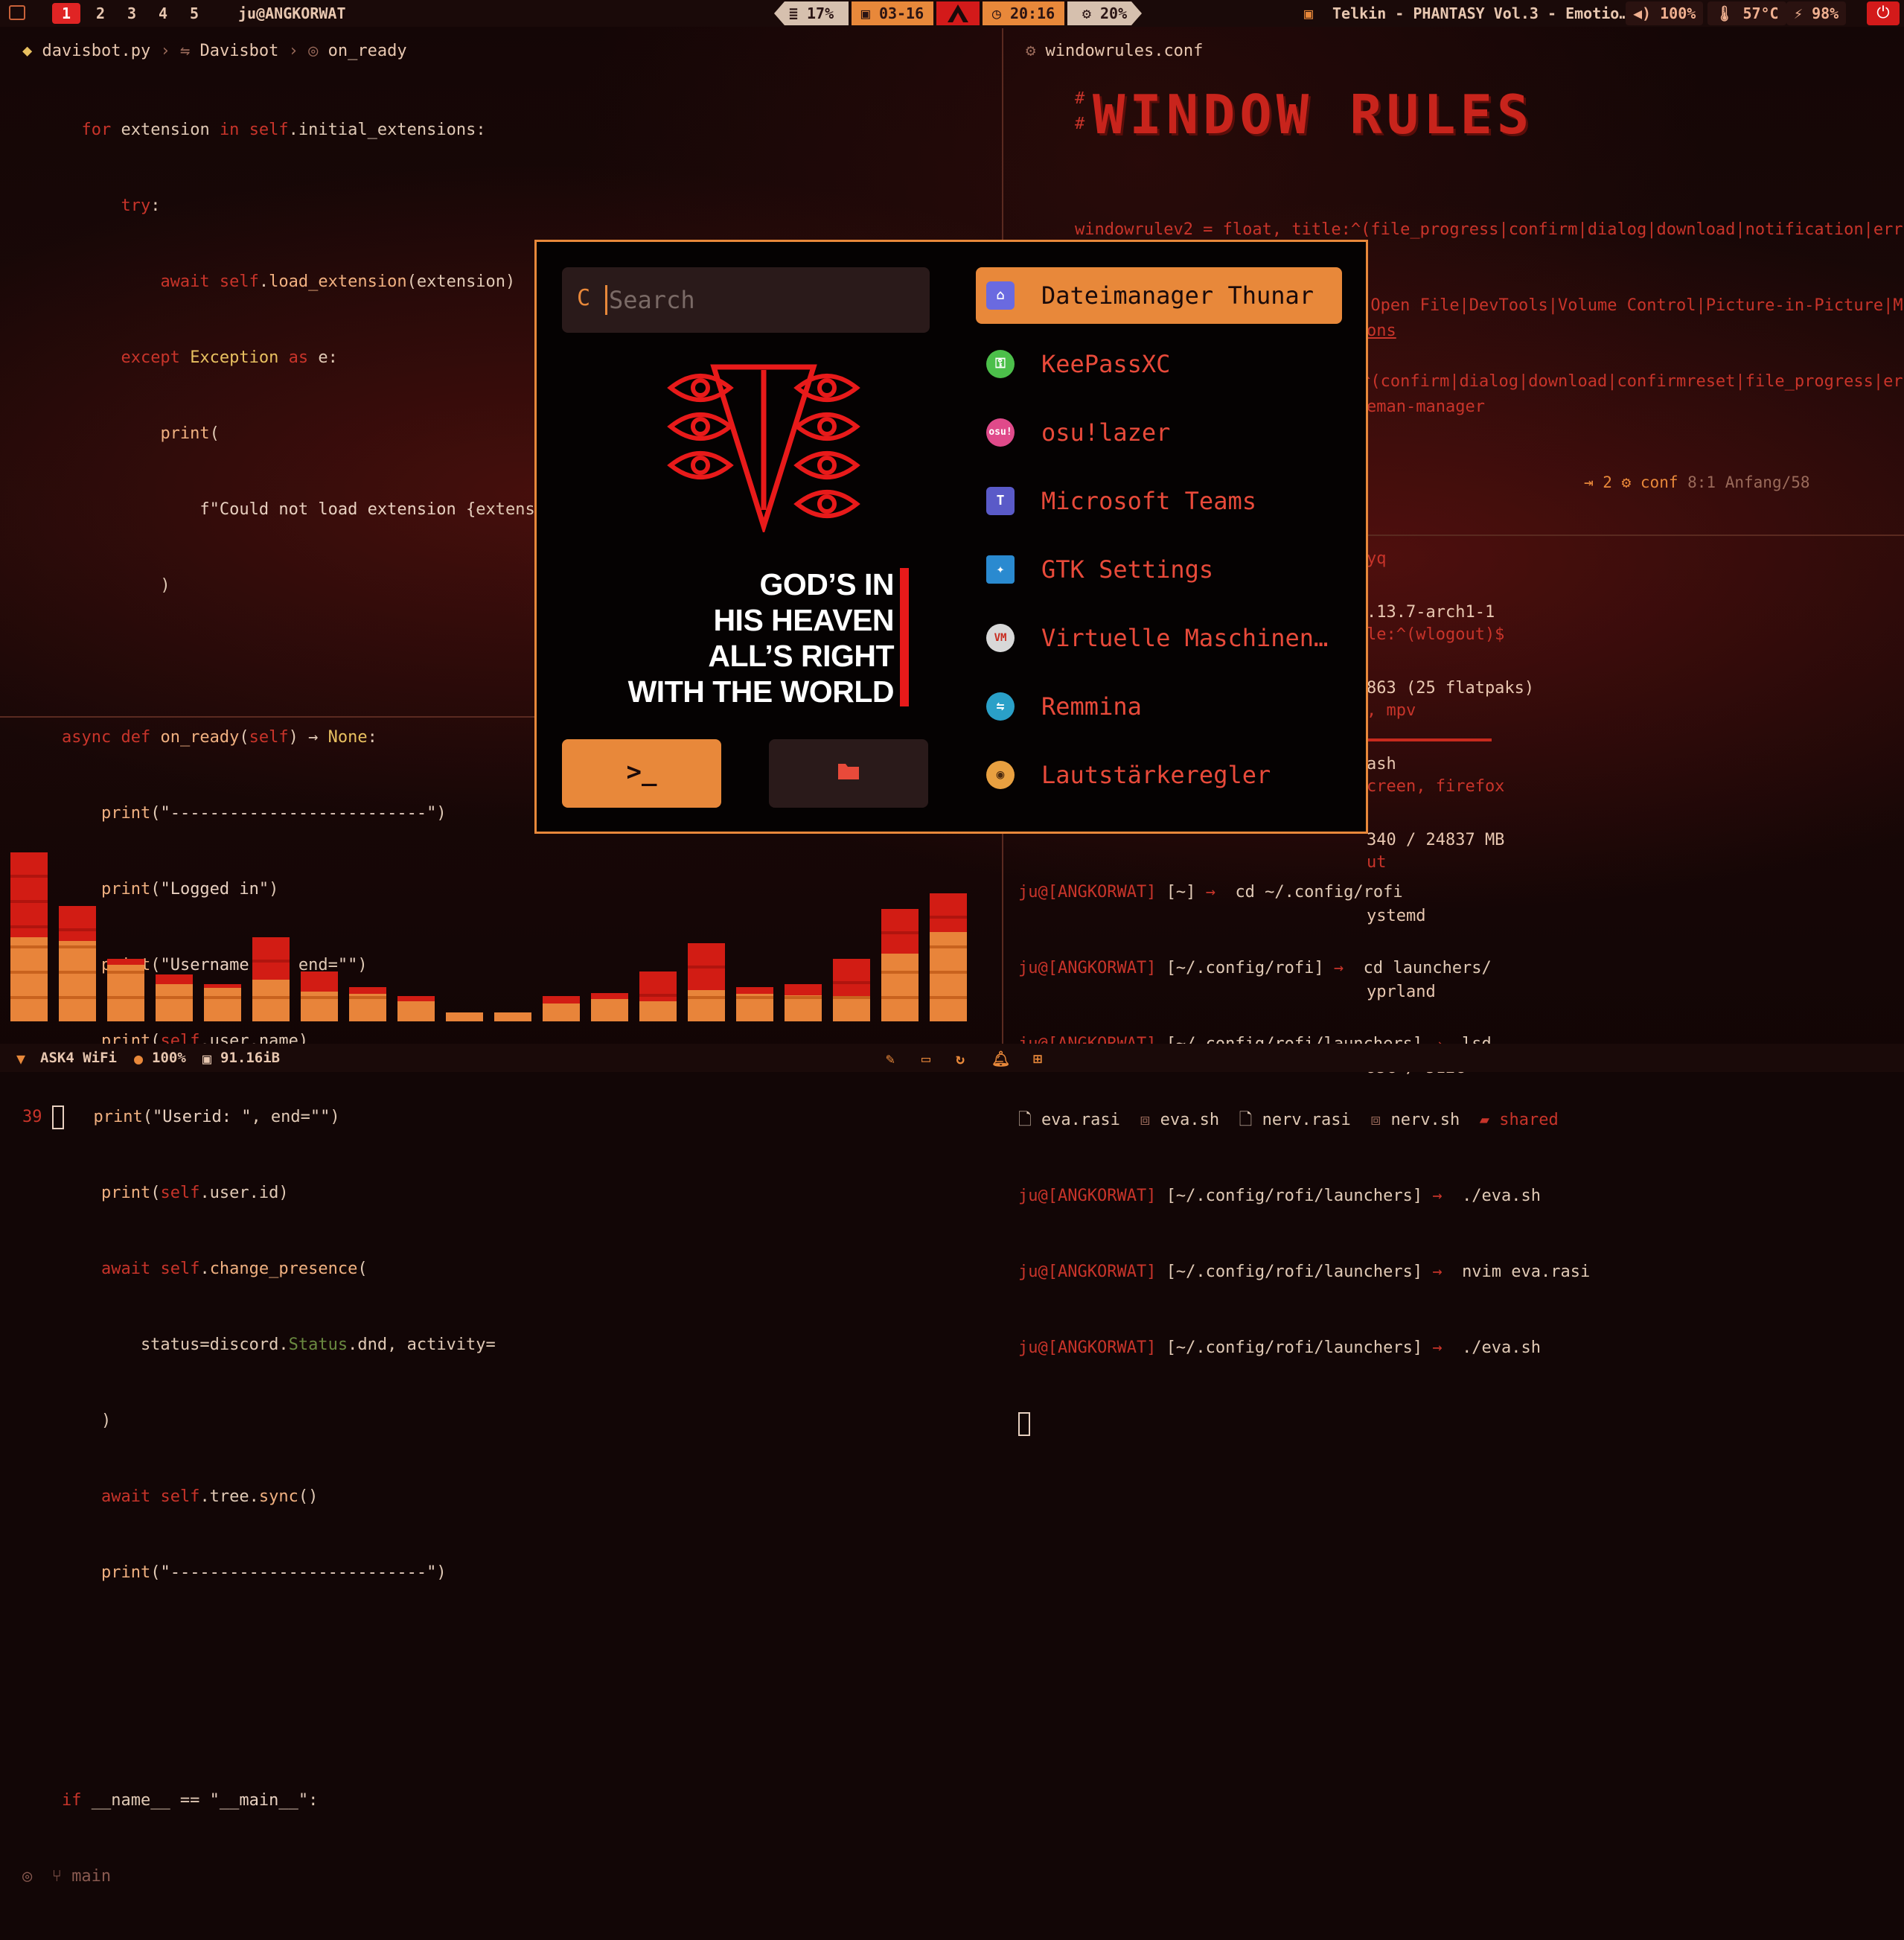 The width and height of the screenshot is (1904, 1940). Describe the element at coordinates (1000, 1059) in the screenshot. I see `notification-icon: 🔔︎` at that location.